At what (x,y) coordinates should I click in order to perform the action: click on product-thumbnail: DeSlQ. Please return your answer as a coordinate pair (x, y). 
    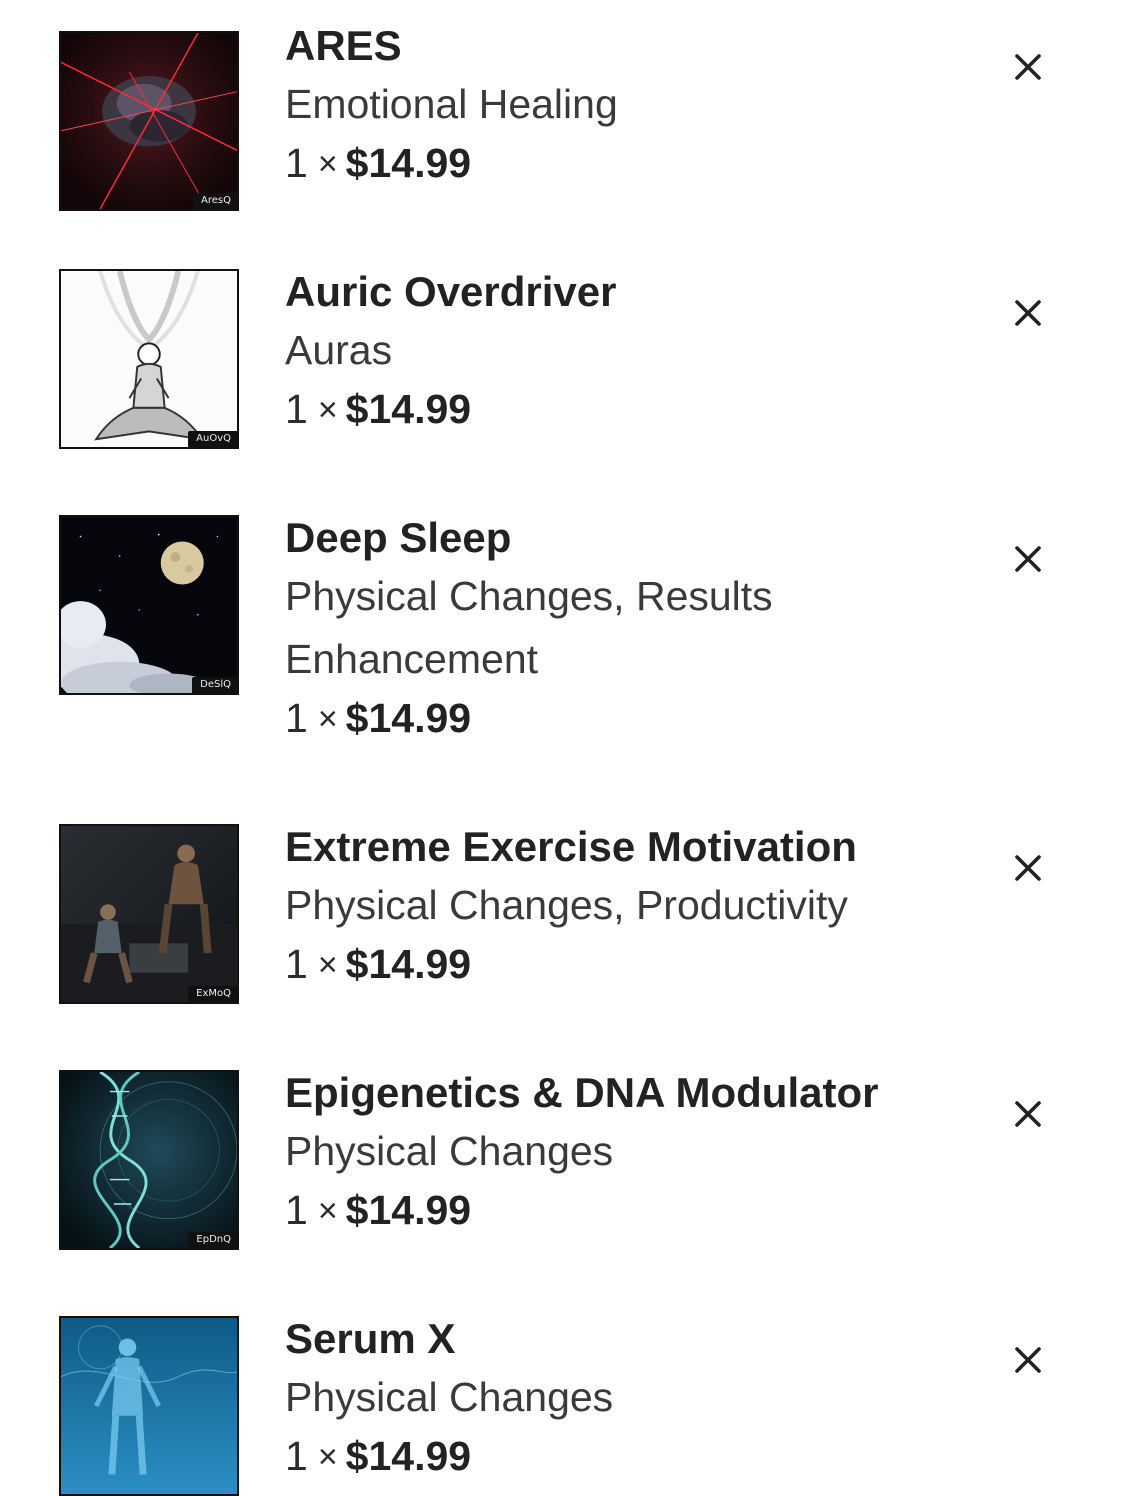
    Looking at the image, I should click on (149, 605).